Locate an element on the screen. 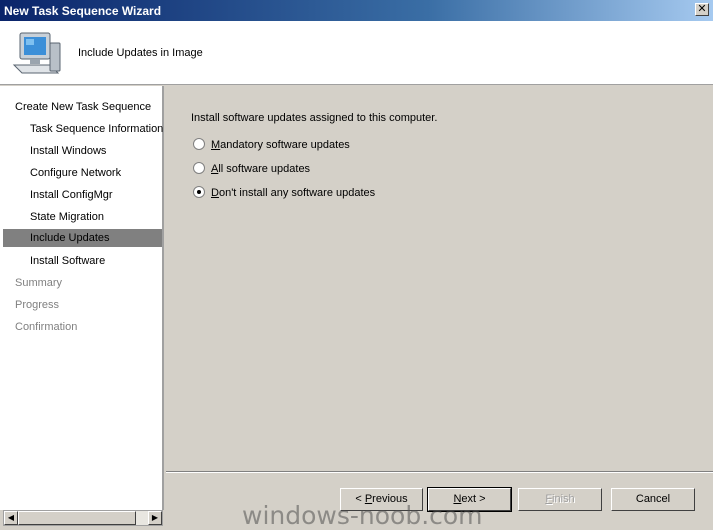  step-install-windows: Install Windows is located at coordinates (68, 151).